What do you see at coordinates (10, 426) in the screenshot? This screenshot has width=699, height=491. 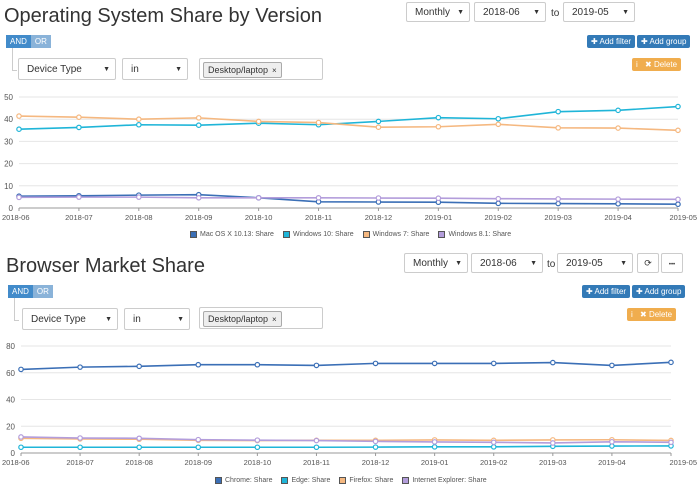 I see `y-tick-label: 20` at bounding box center [10, 426].